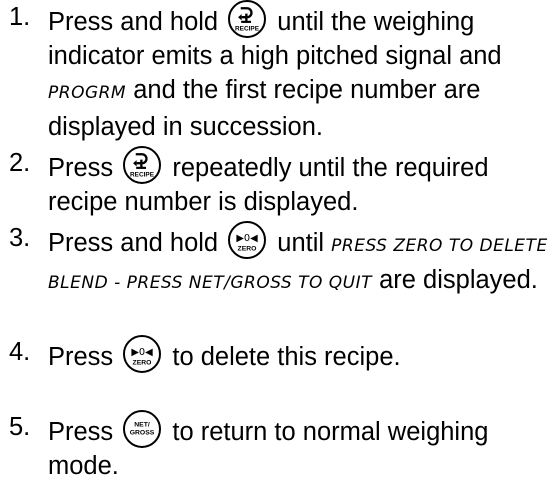  What do you see at coordinates (268, 449) in the screenshot?
I see `step-text: to return to normal weighing mode.` at bounding box center [268, 449].